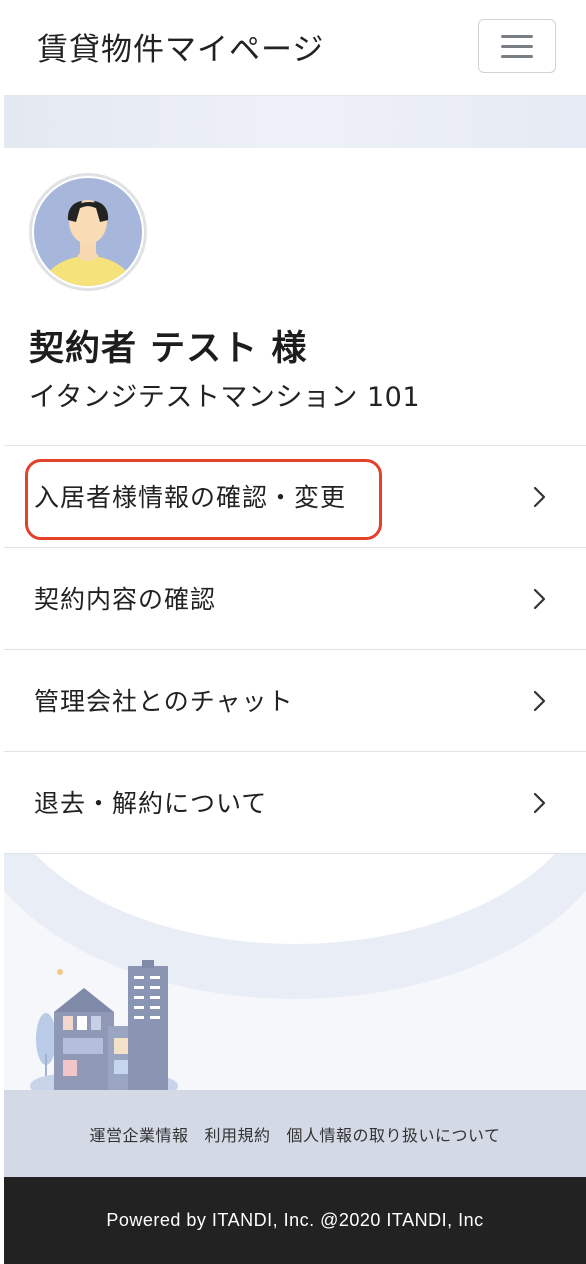 Image resolution: width=586 pixels, height=1264 pixels. What do you see at coordinates (295, 701) in the screenshot?
I see `menu-item-chat: 管理会社とのチャット` at bounding box center [295, 701].